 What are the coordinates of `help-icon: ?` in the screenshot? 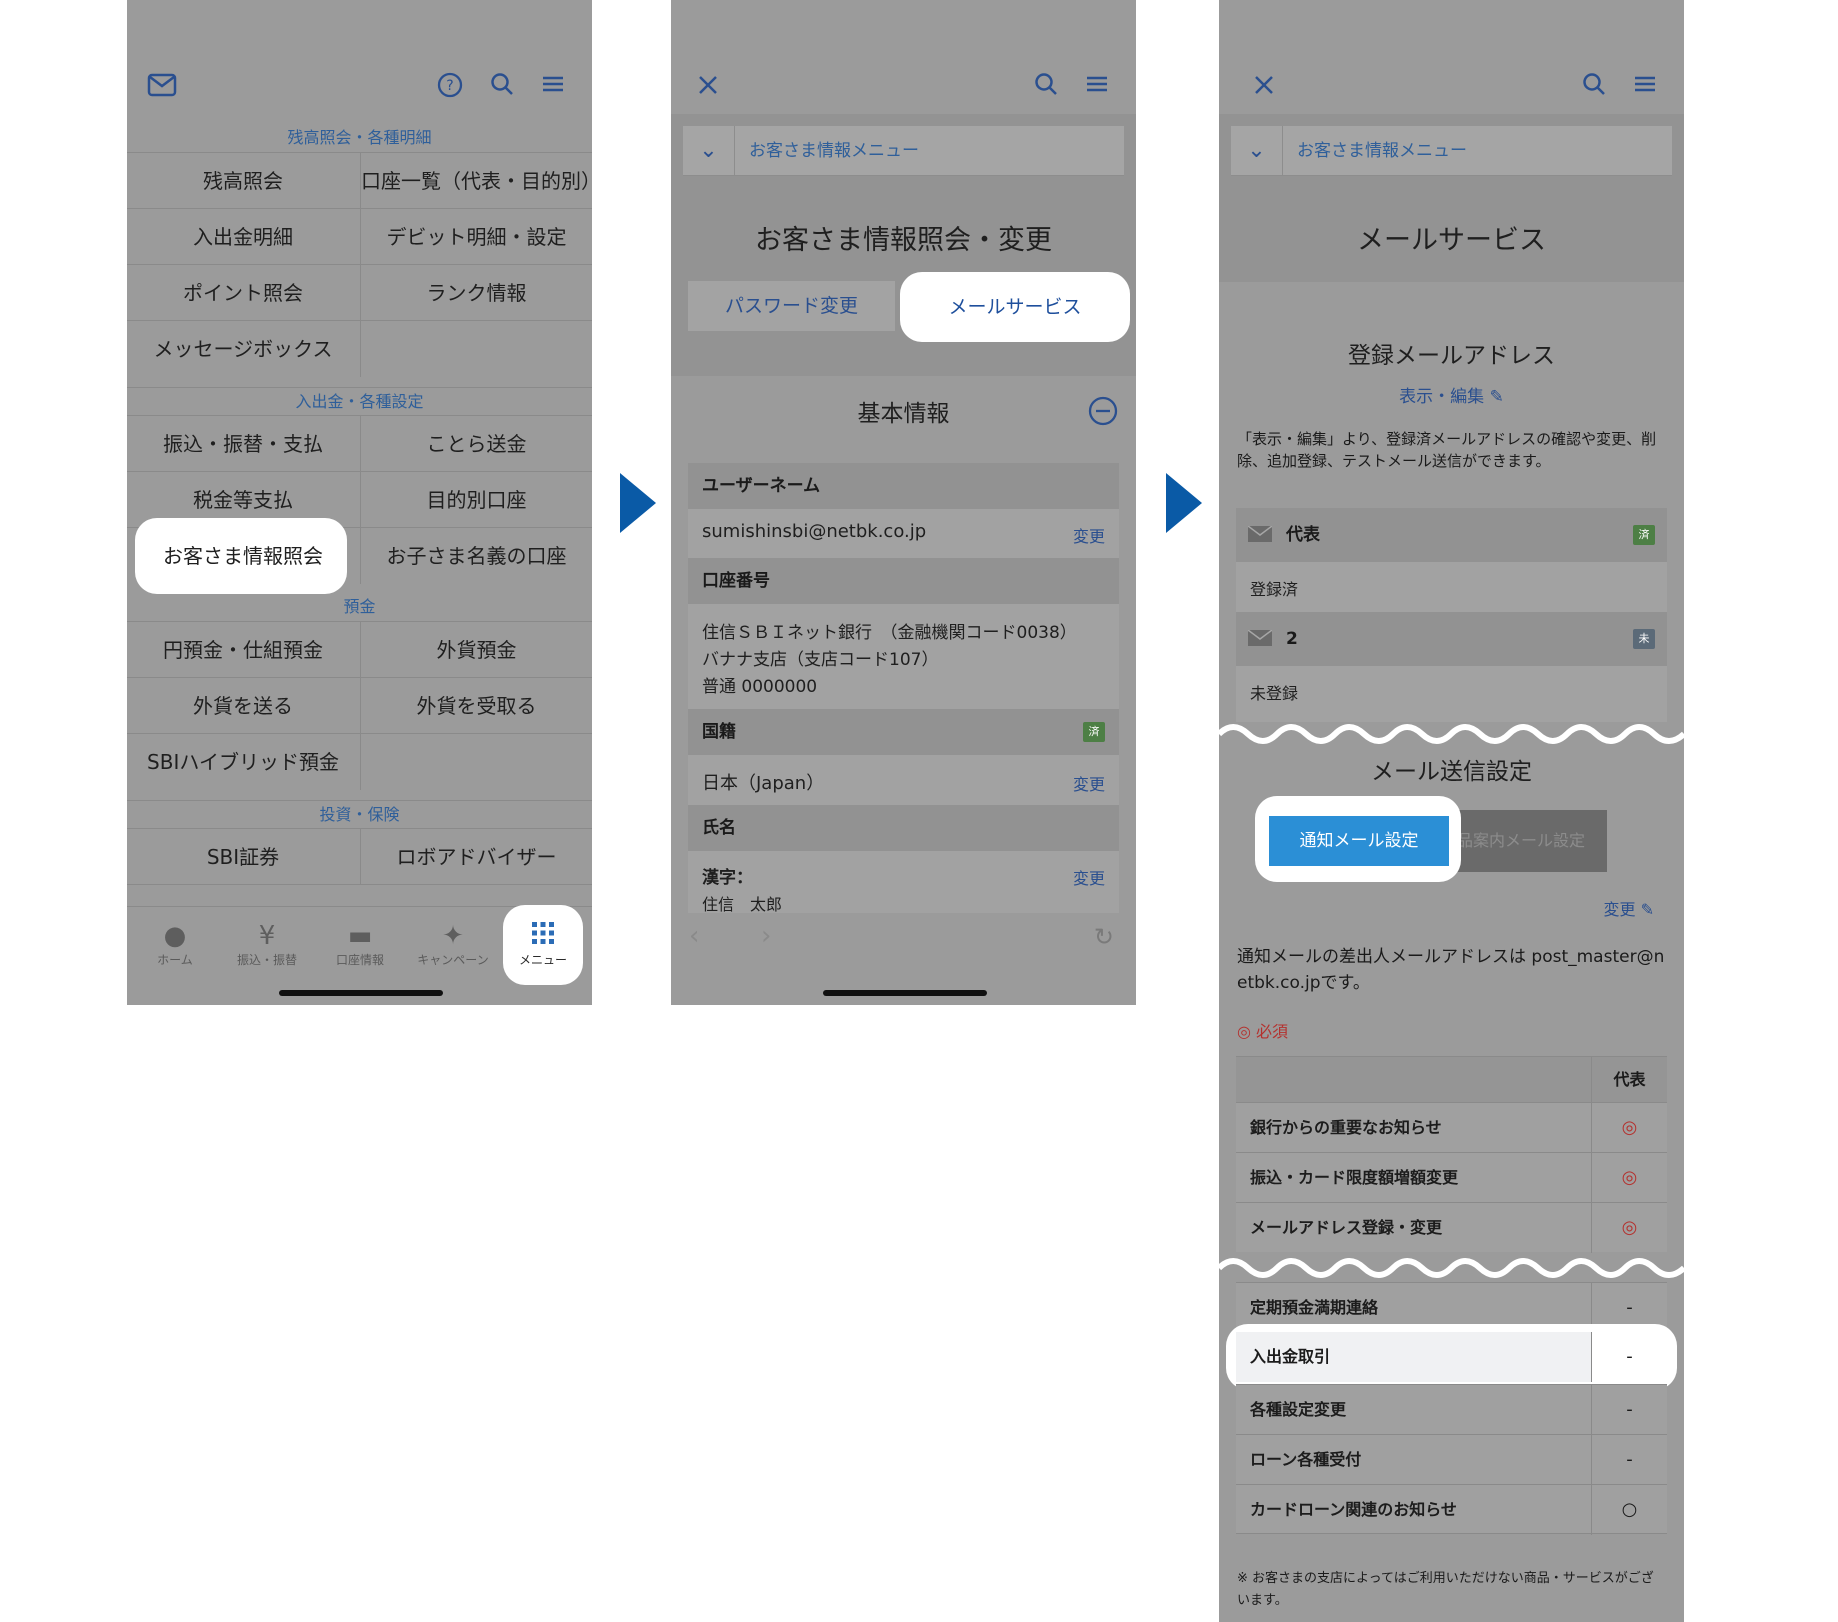 It's located at (450, 88).